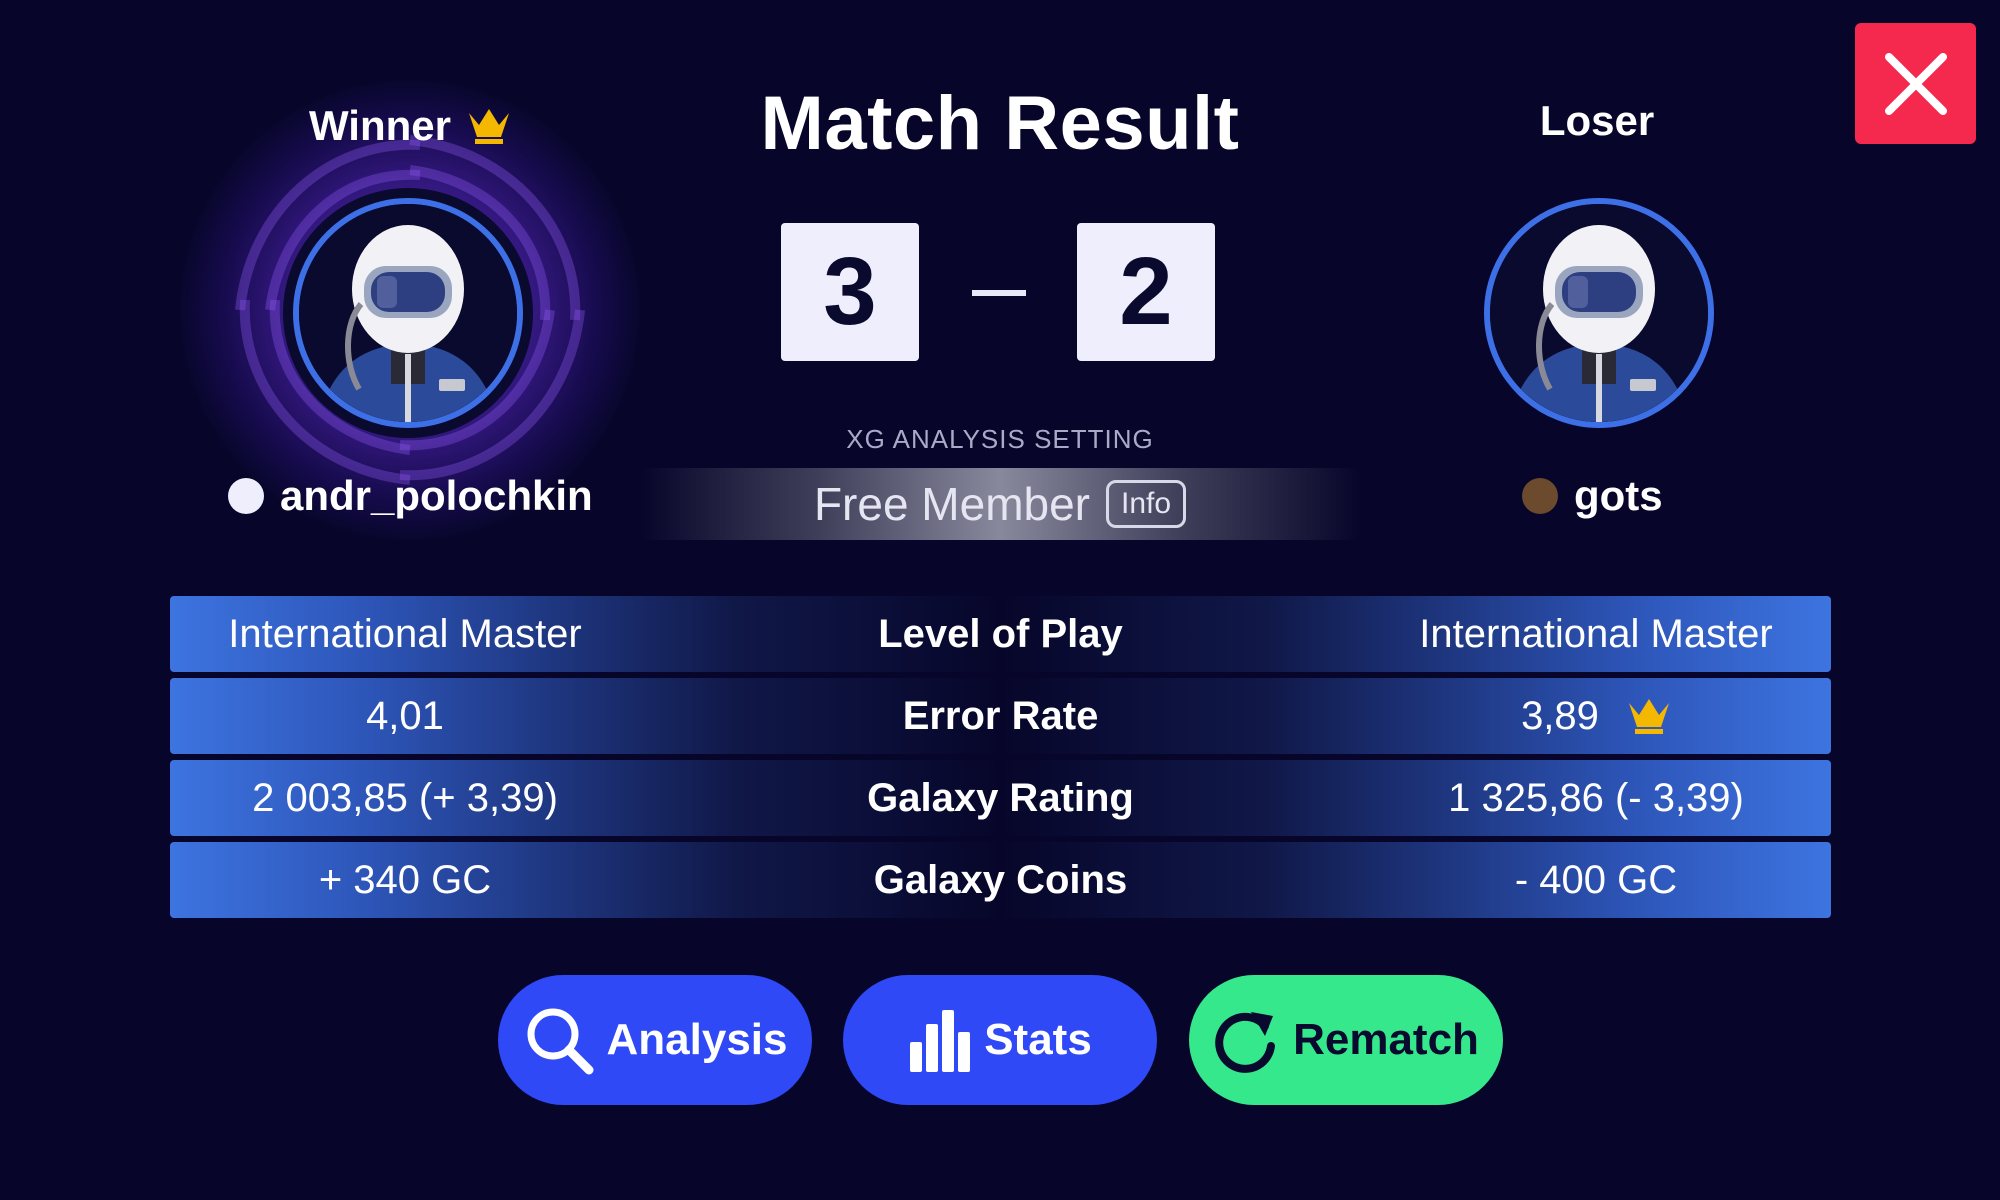  What do you see at coordinates (1146, 504) in the screenshot?
I see `info-button: Info` at bounding box center [1146, 504].